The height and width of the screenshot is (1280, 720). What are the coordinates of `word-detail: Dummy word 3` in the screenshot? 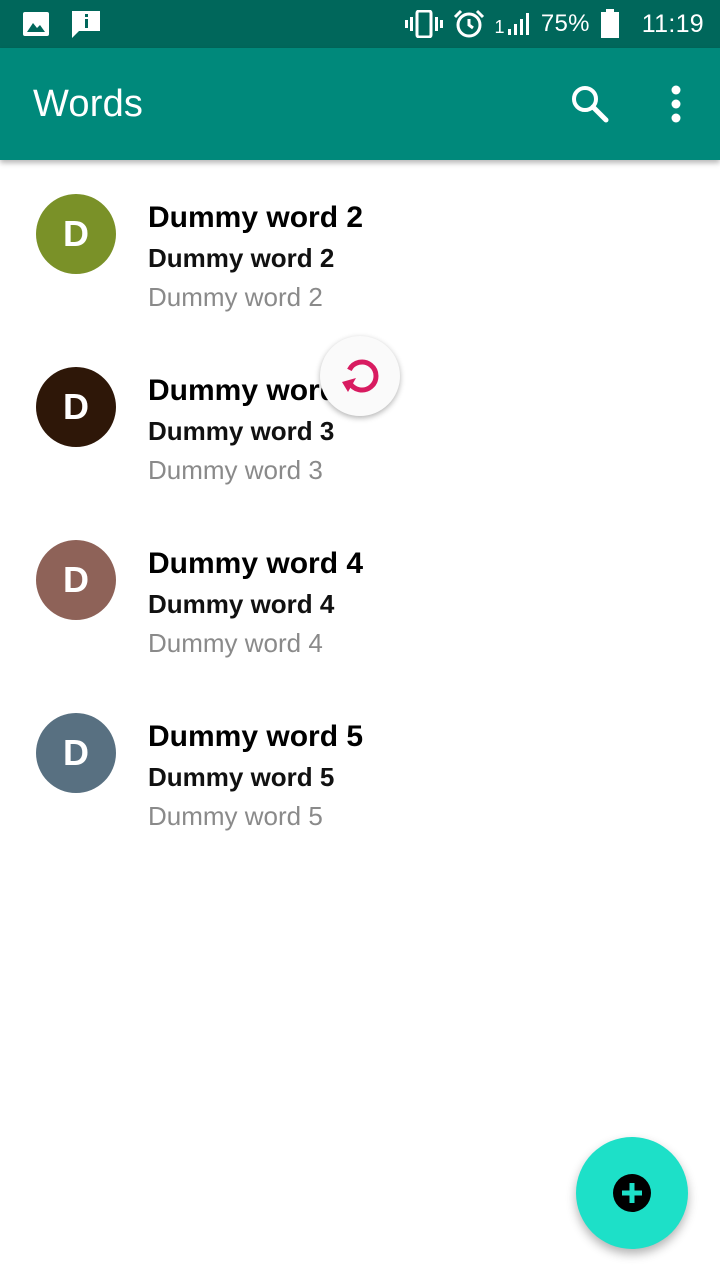 It's located at (235, 470).